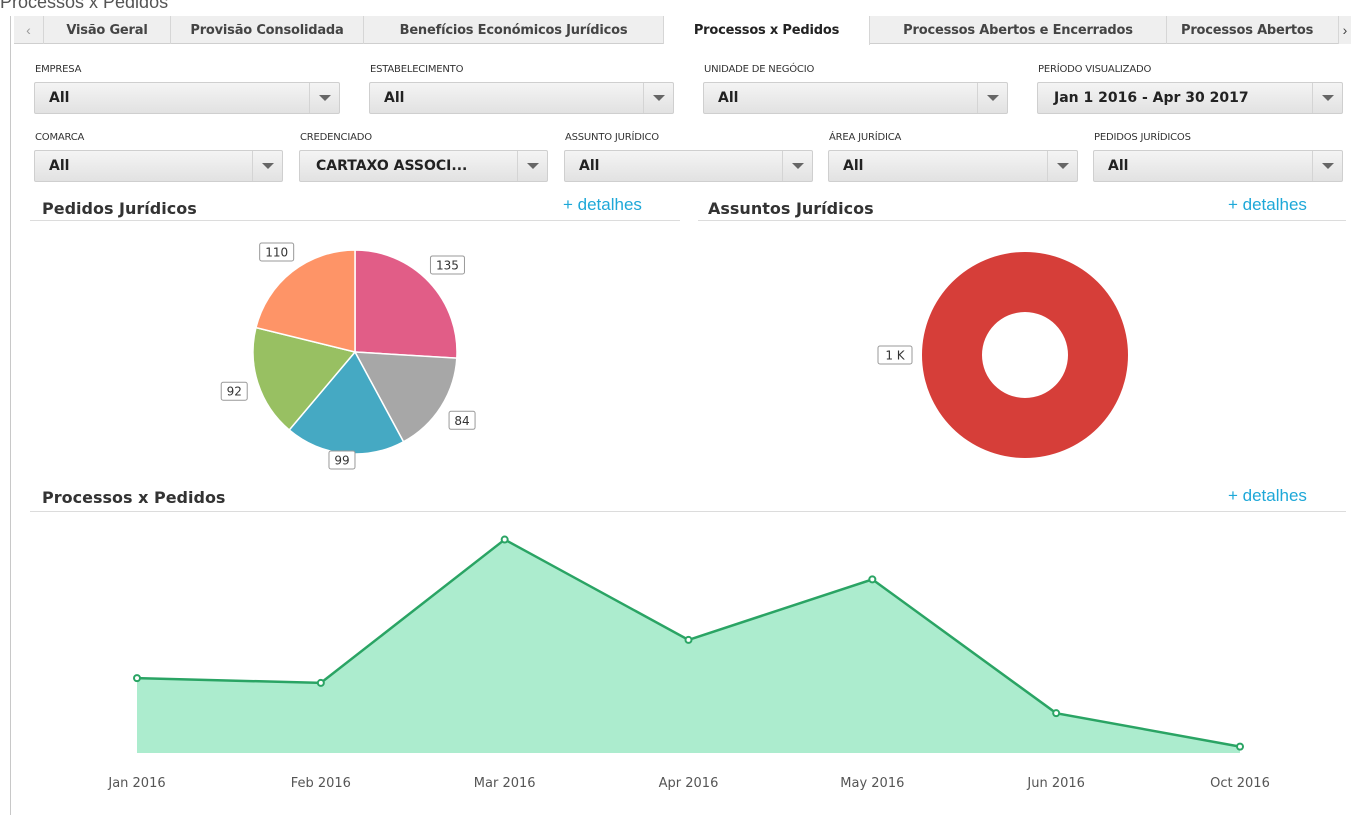  What do you see at coordinates (1253, 30) in the screenshot?
I see `tab-processos-abertos: Processos Abertos` at bounding box center [1253, 30].